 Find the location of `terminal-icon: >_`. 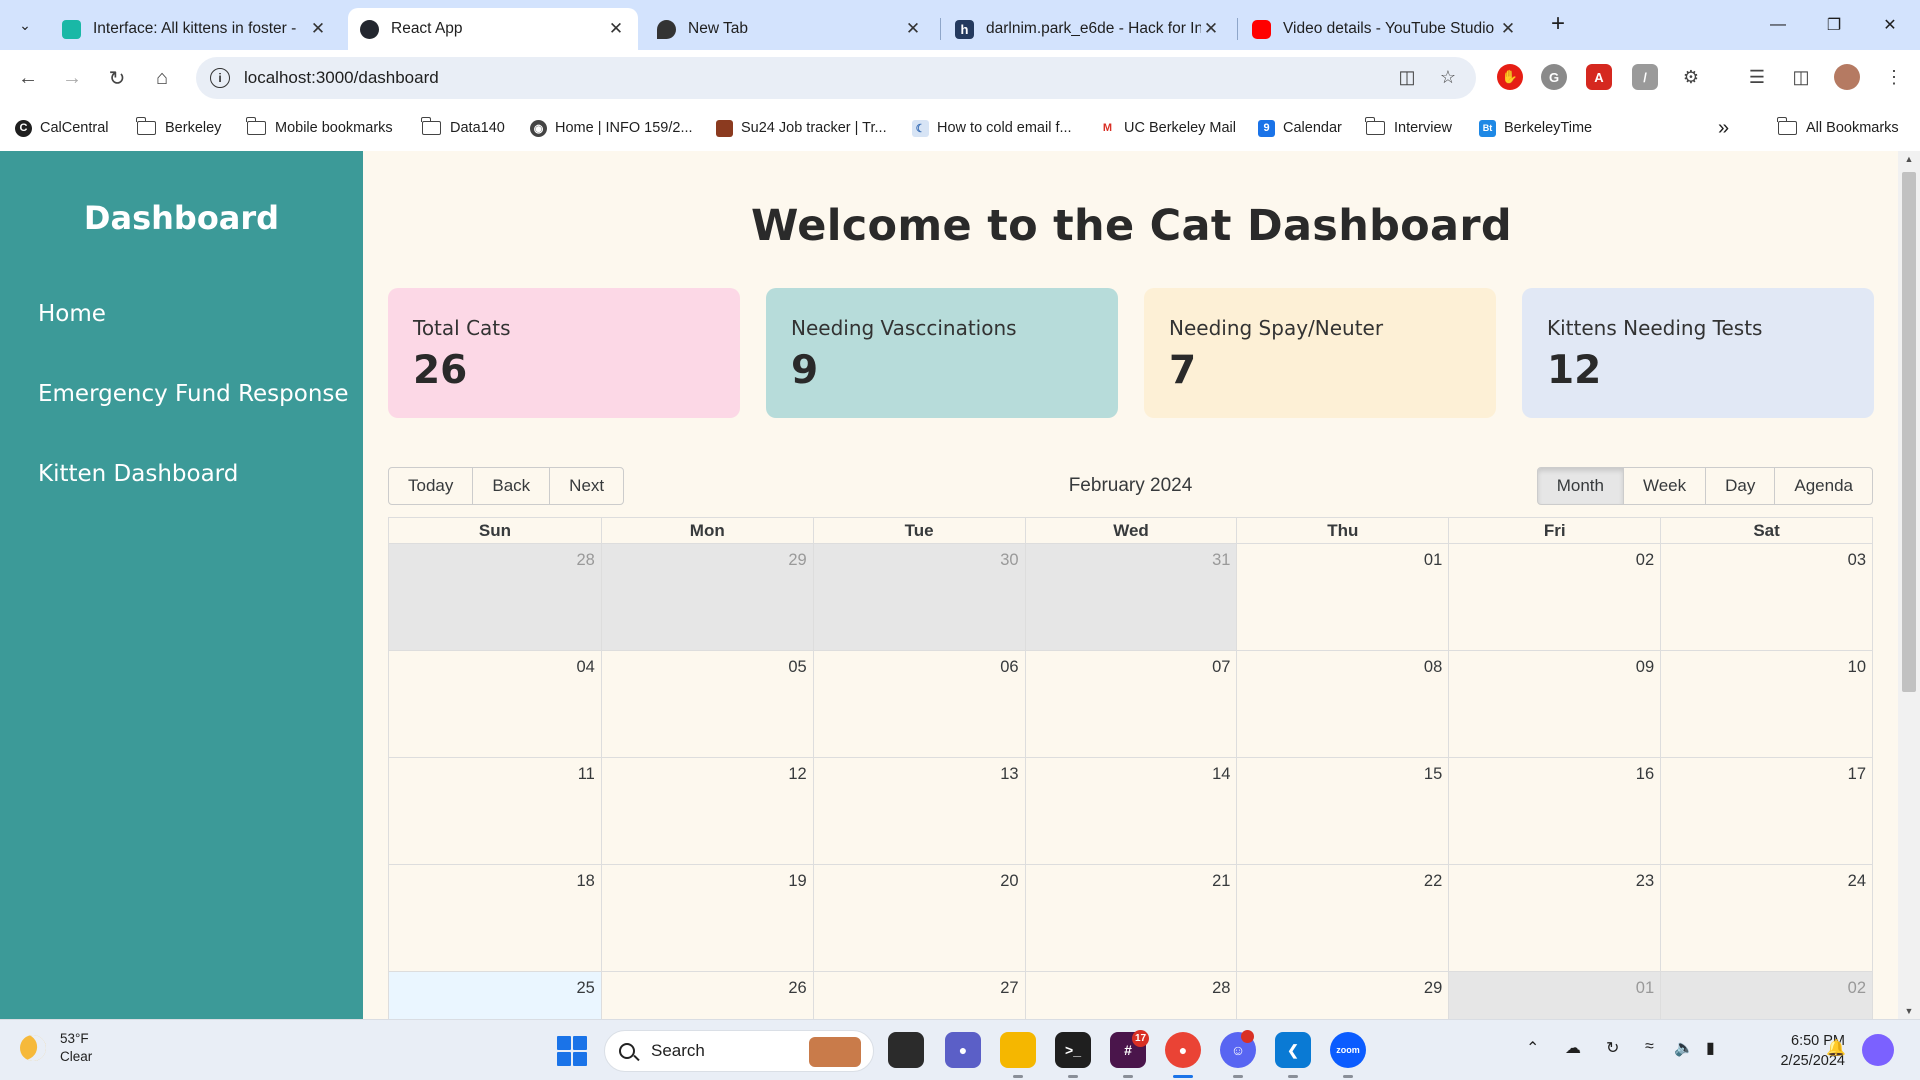

terminal-icon: >_ is located at coordinates (1073, 1050).